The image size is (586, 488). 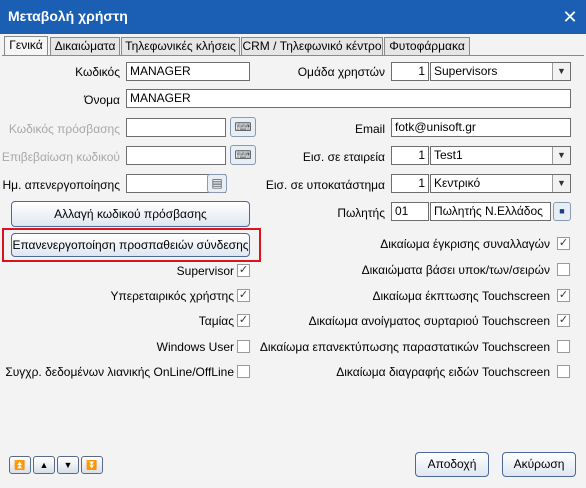 What do you see at coordinates (369, 129) in the screenshot?
I see `email-label: Email` at bounding box center [369, 129].